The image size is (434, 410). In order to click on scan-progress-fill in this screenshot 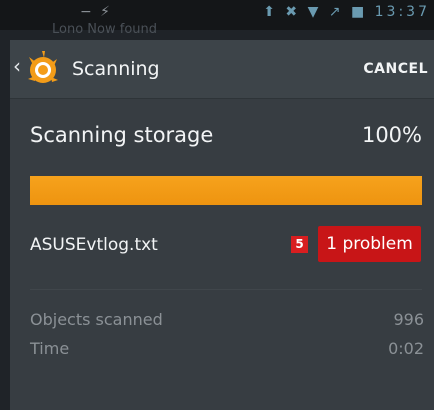, I will do `click(226, 190)`.